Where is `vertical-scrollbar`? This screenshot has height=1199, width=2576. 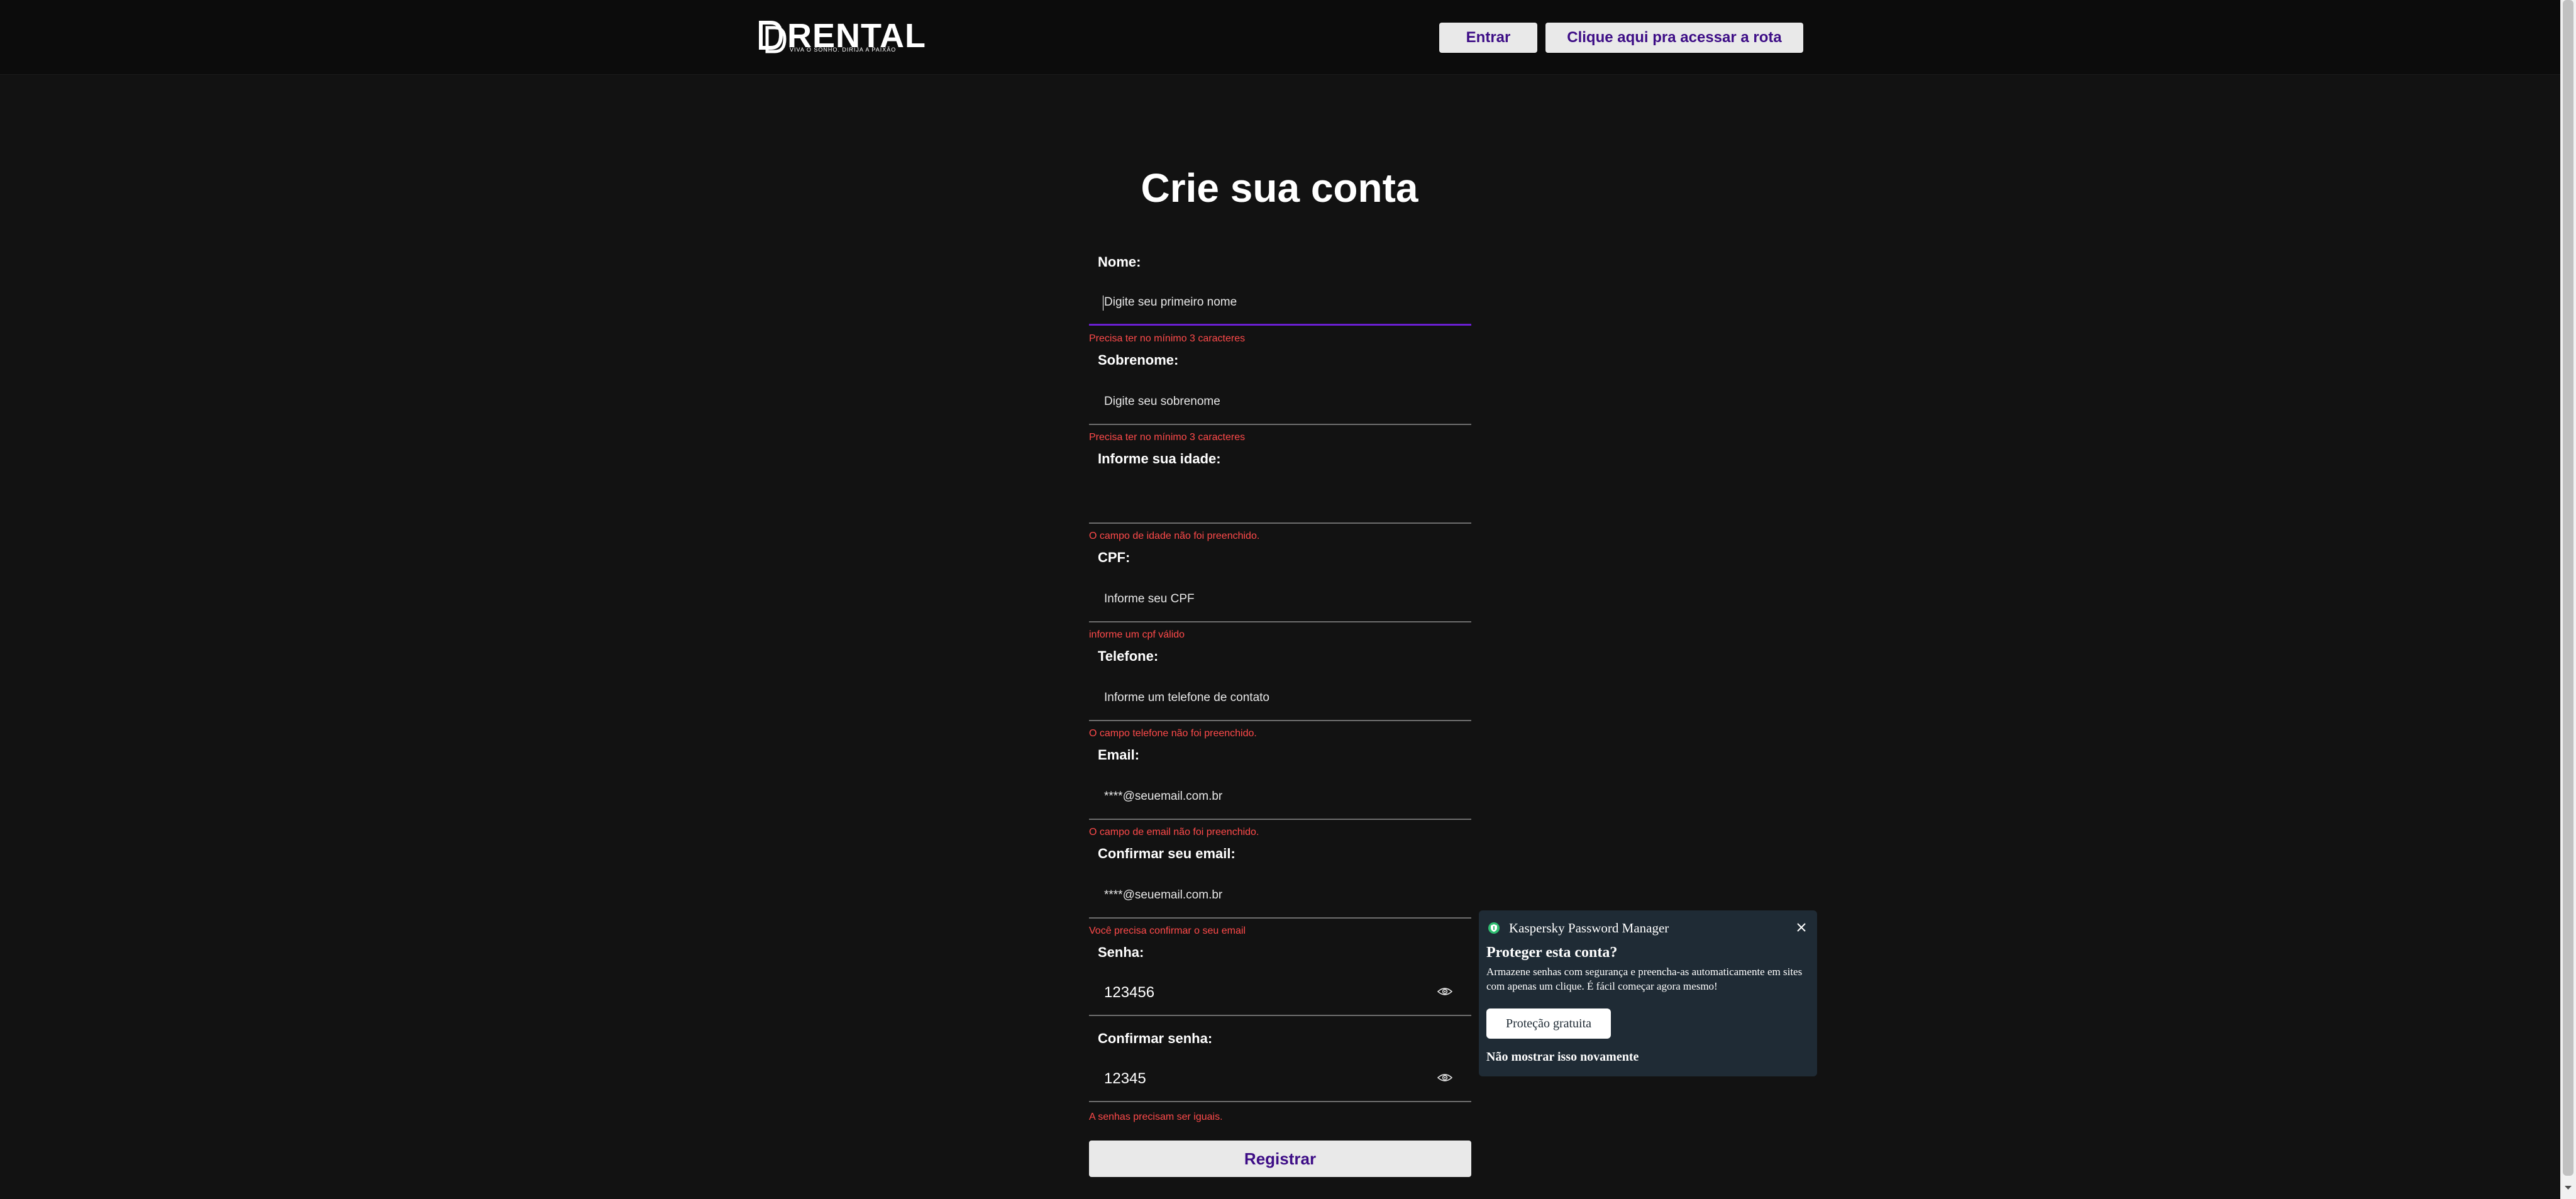 vertical-scrollbar is located at coordinates (2568, 599).